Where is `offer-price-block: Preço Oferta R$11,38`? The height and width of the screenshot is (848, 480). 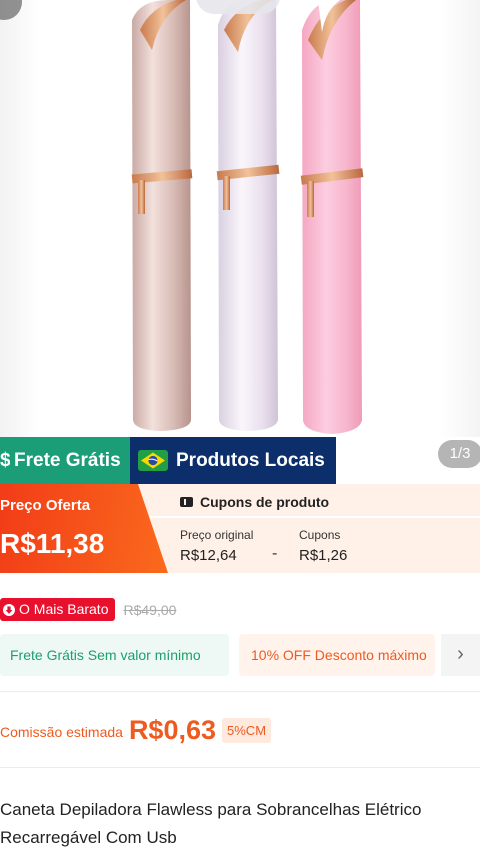 offer-price-block: Preço Oferta R$11,38 is located at coordinates (84, 528).